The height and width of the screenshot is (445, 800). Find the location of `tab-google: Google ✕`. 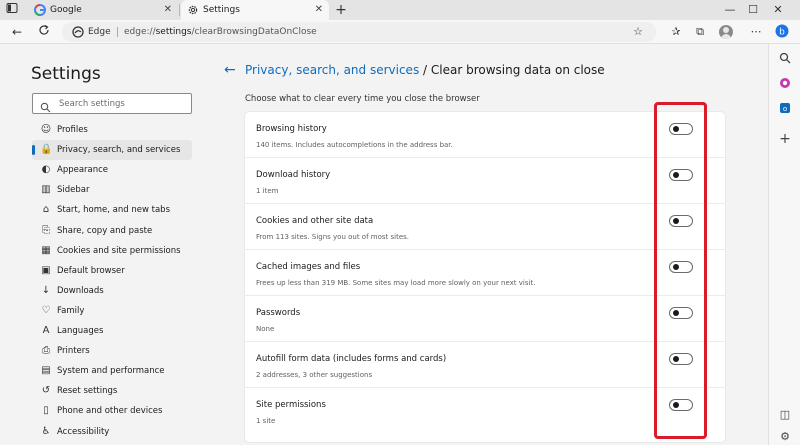

tab-google: Google ✕ is located at coordinates (103, 10).